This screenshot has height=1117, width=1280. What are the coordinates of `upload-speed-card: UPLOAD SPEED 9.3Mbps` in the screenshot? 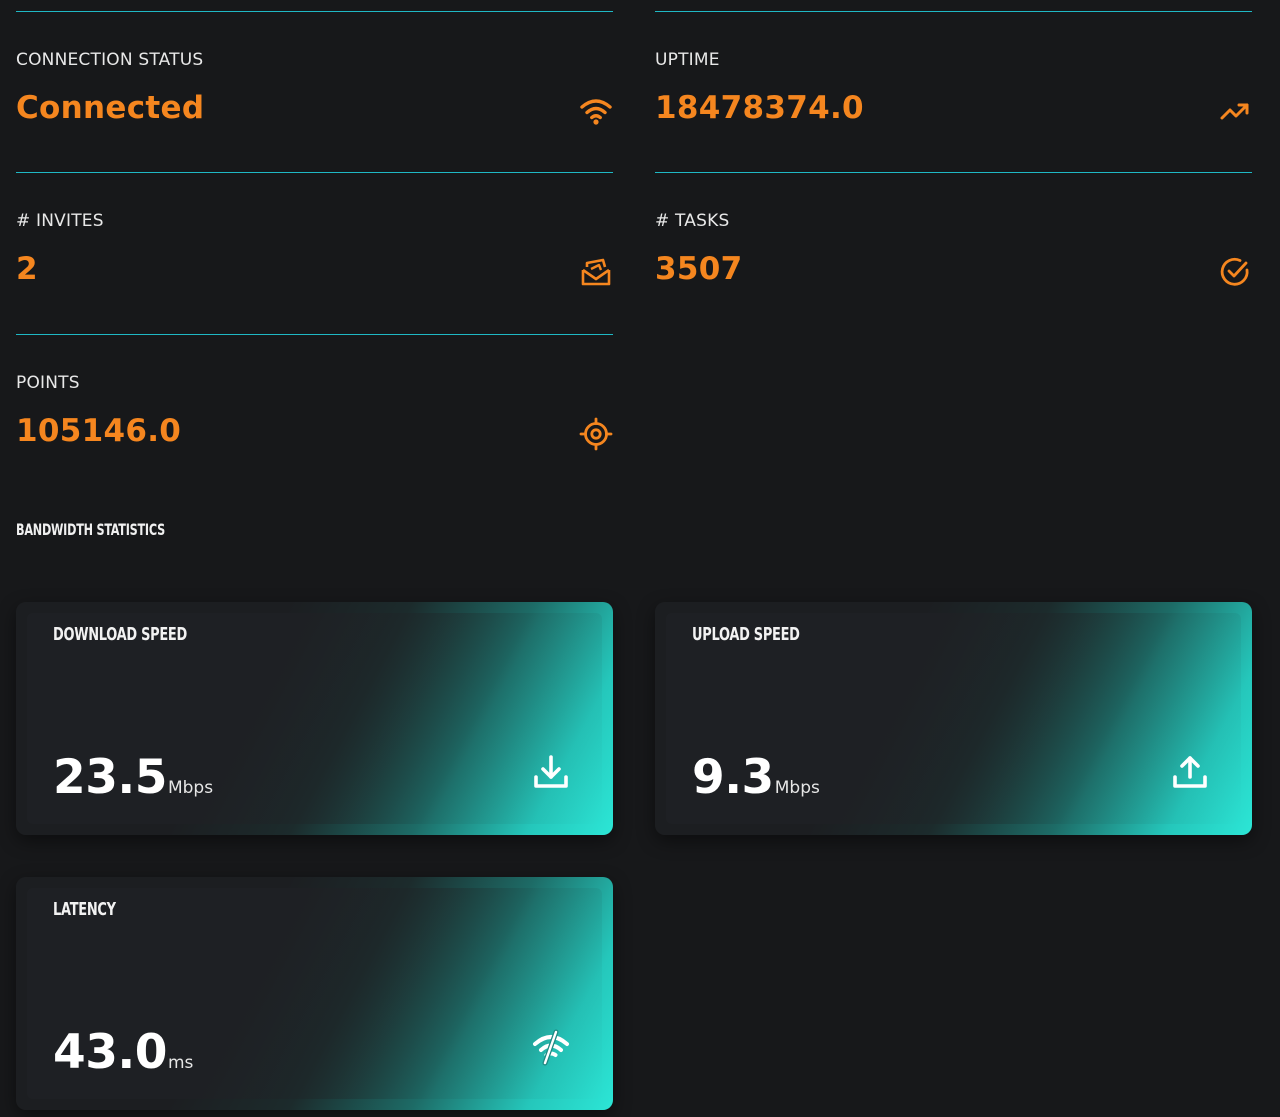 It's located at (953, 718).